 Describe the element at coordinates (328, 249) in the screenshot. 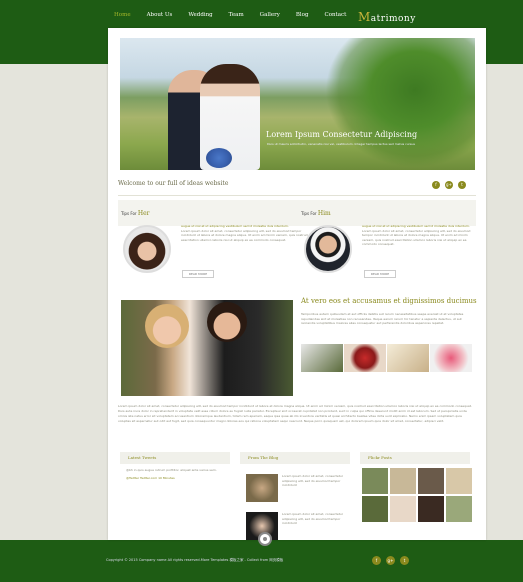

I see `groom-avatar` at that location.